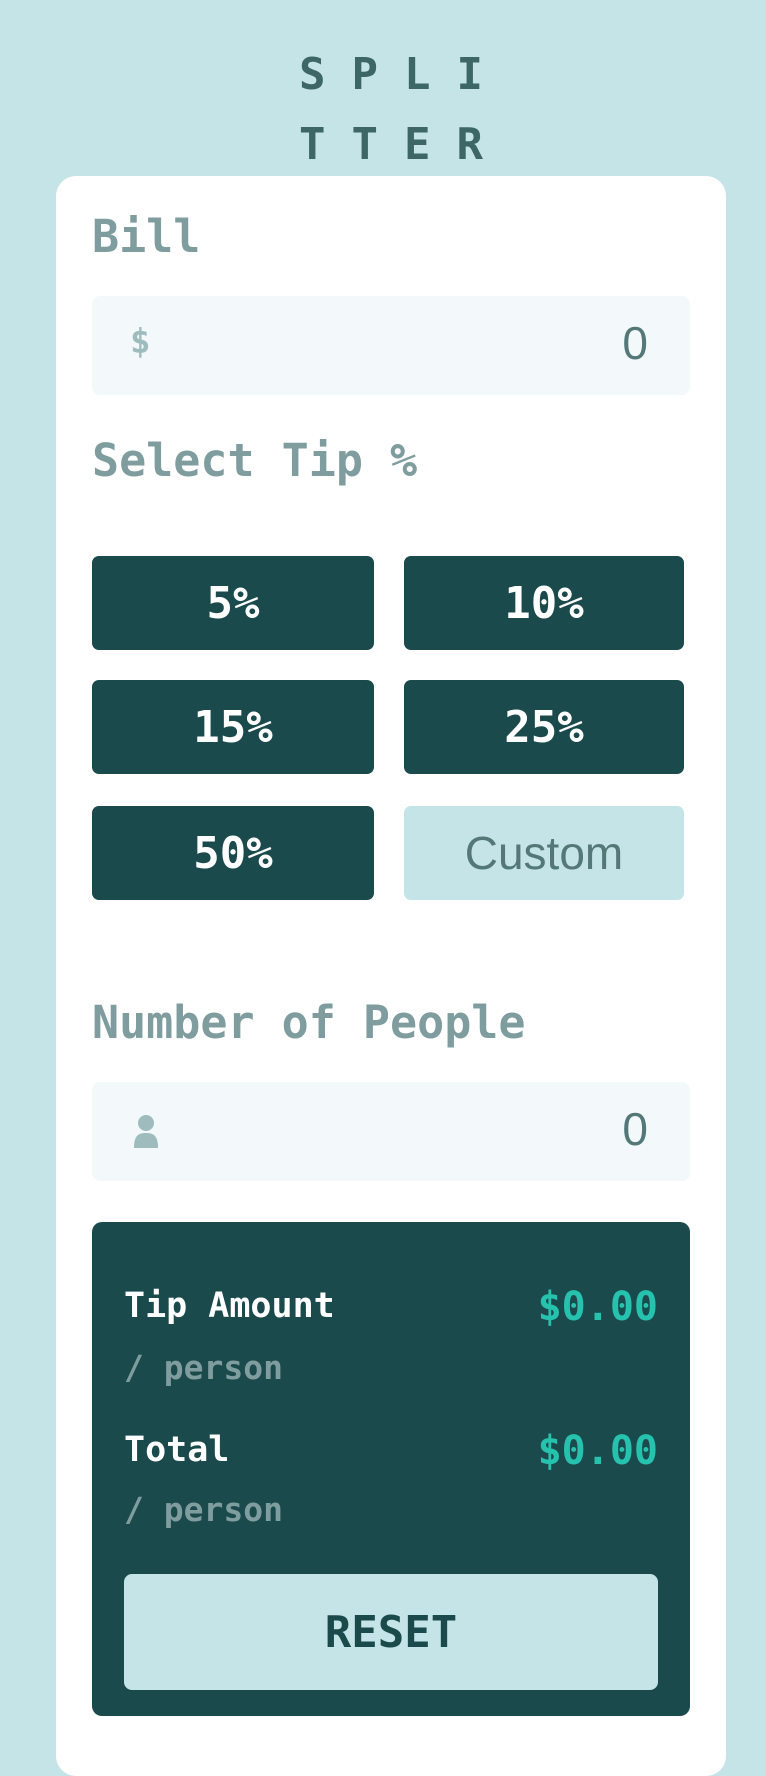  I want to click on dollar-icon: $, so click(140, 342).